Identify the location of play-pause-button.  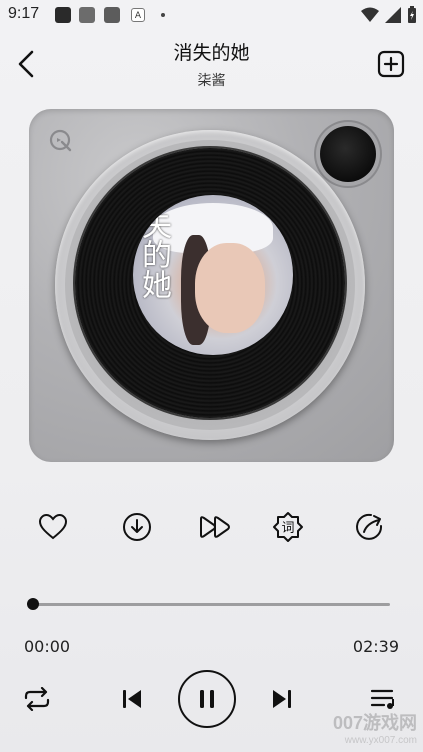
(207, 699).